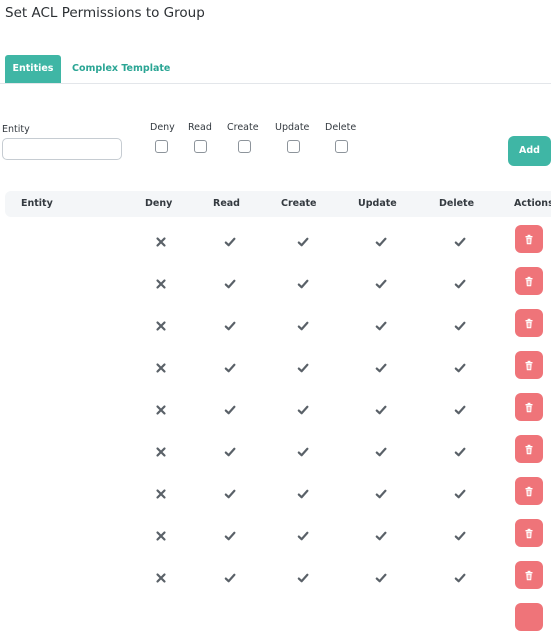 This screenshot has height=631, width=551. Describe the element at coordinates (200, 146) in the screenshot. I see `read-checkbox` at that location.